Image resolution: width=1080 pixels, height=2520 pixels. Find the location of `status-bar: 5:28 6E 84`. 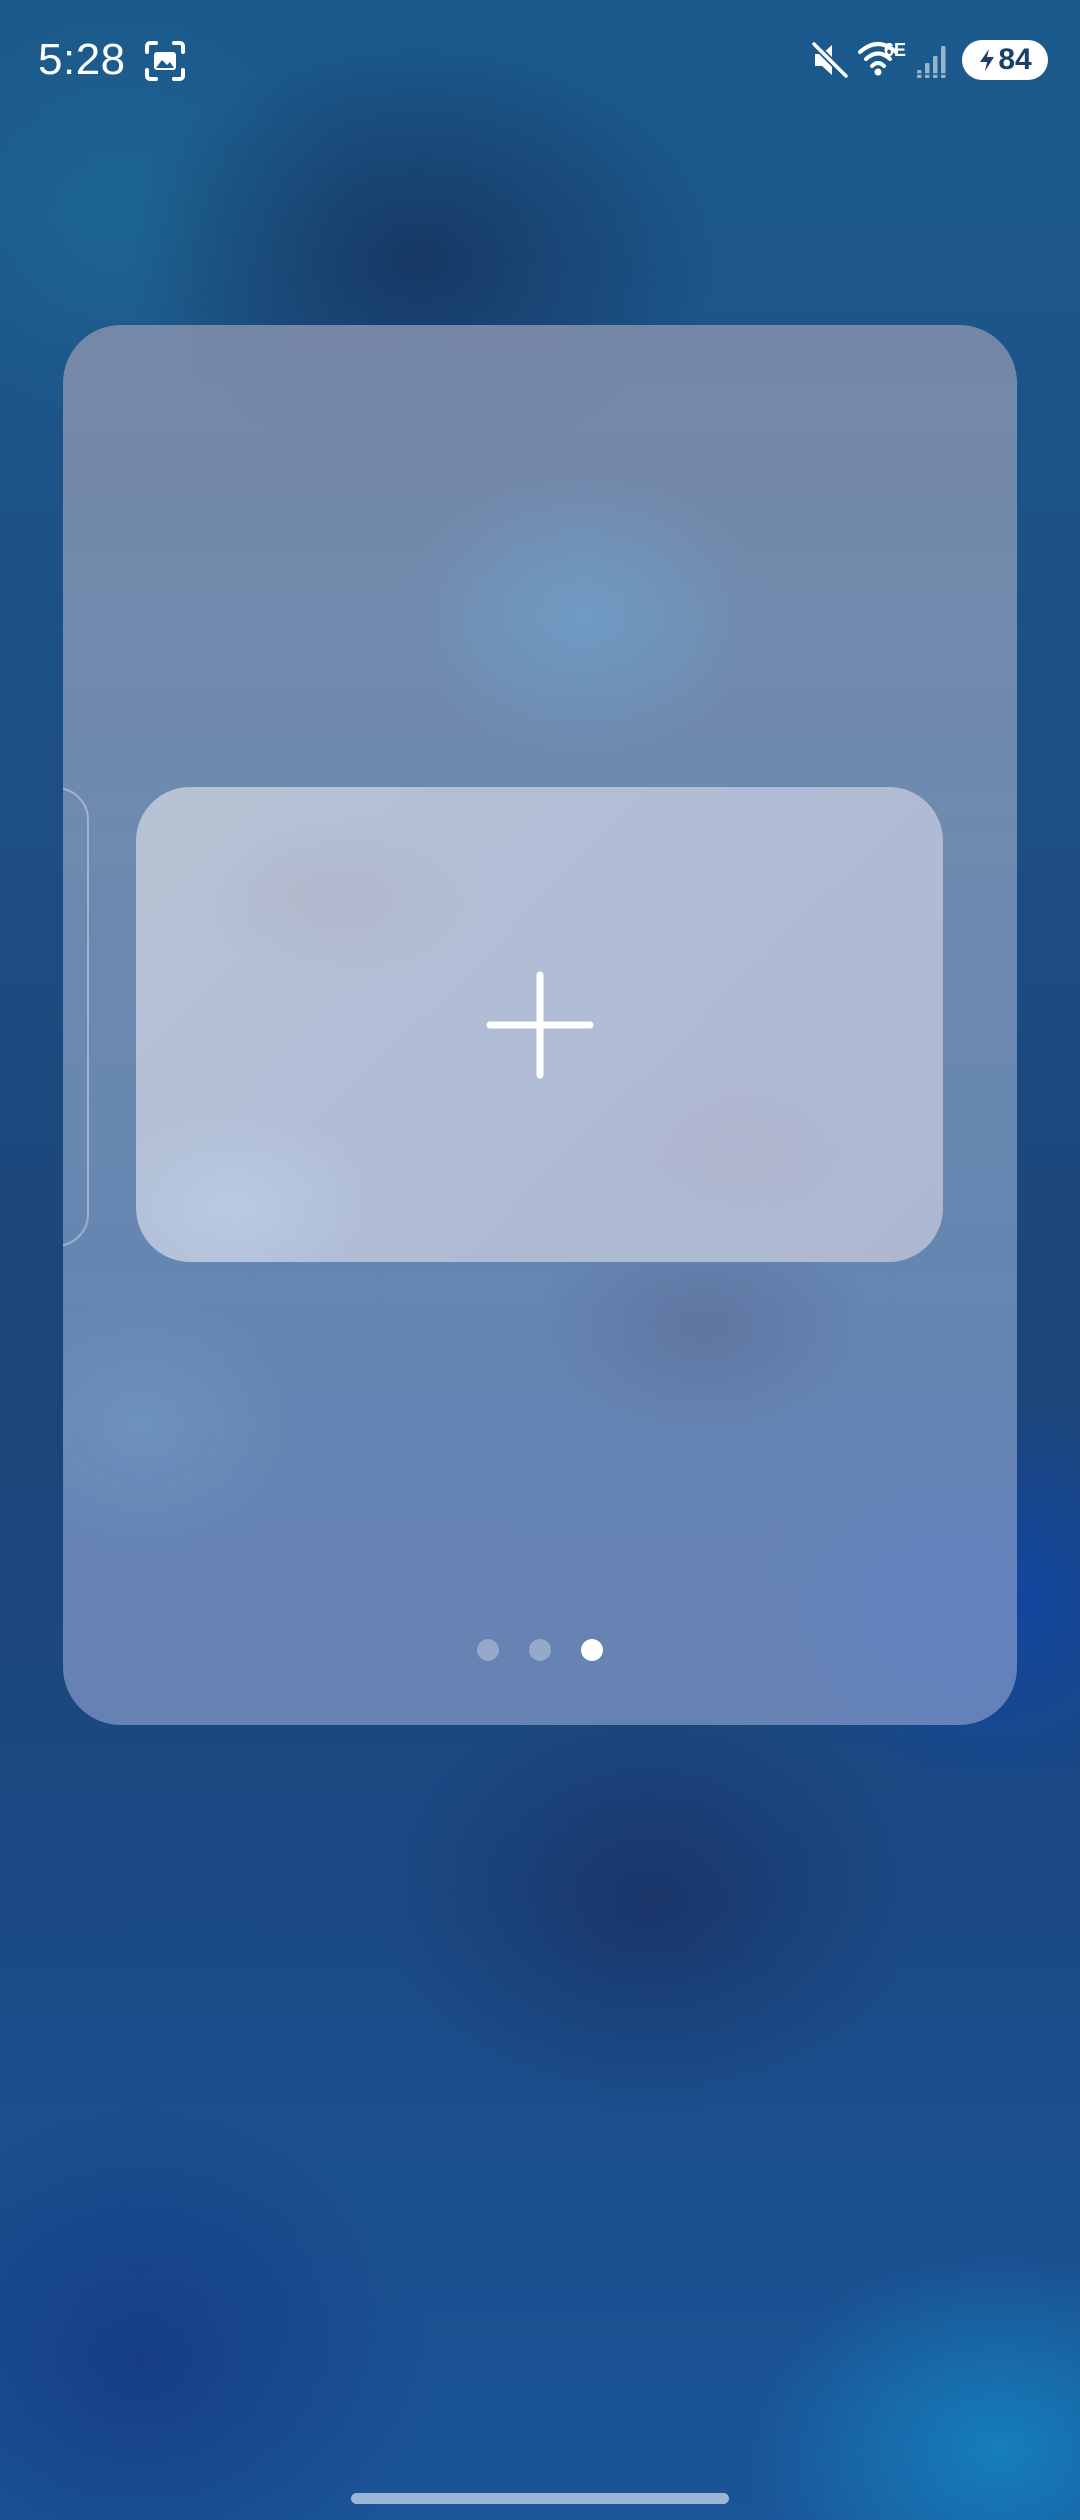

status-bar: 5:28 6E 84 is located at coordinates (540, 60).